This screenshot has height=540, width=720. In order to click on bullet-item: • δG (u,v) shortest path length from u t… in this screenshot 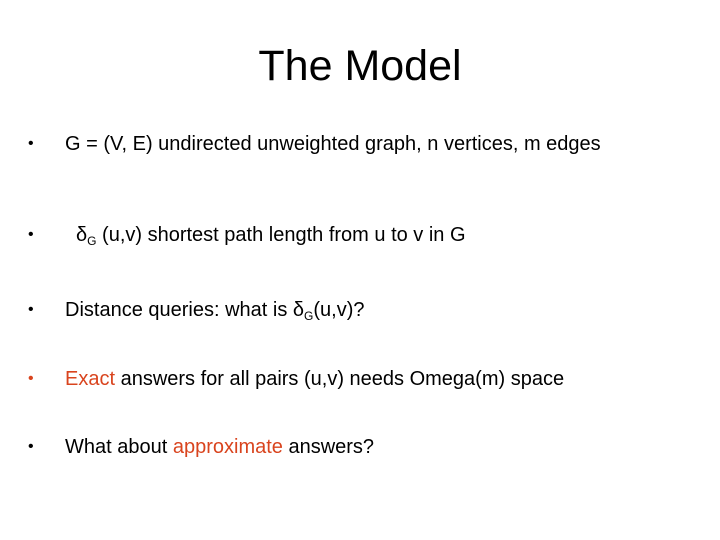, I will do `click(358, 238)`.